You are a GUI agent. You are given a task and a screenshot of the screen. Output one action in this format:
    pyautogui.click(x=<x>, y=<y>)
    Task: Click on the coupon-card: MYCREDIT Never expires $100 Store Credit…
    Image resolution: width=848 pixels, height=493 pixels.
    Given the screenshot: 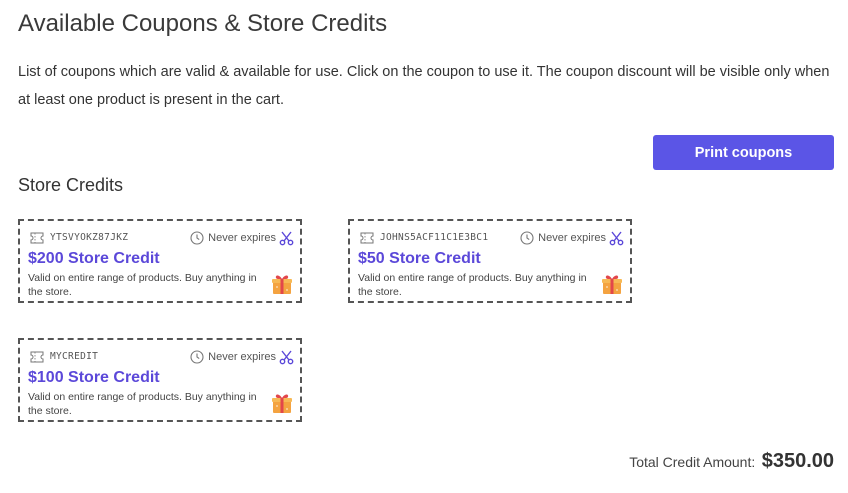 What is the action you would take?
    pyautogui.click(x=160, y=380)
    